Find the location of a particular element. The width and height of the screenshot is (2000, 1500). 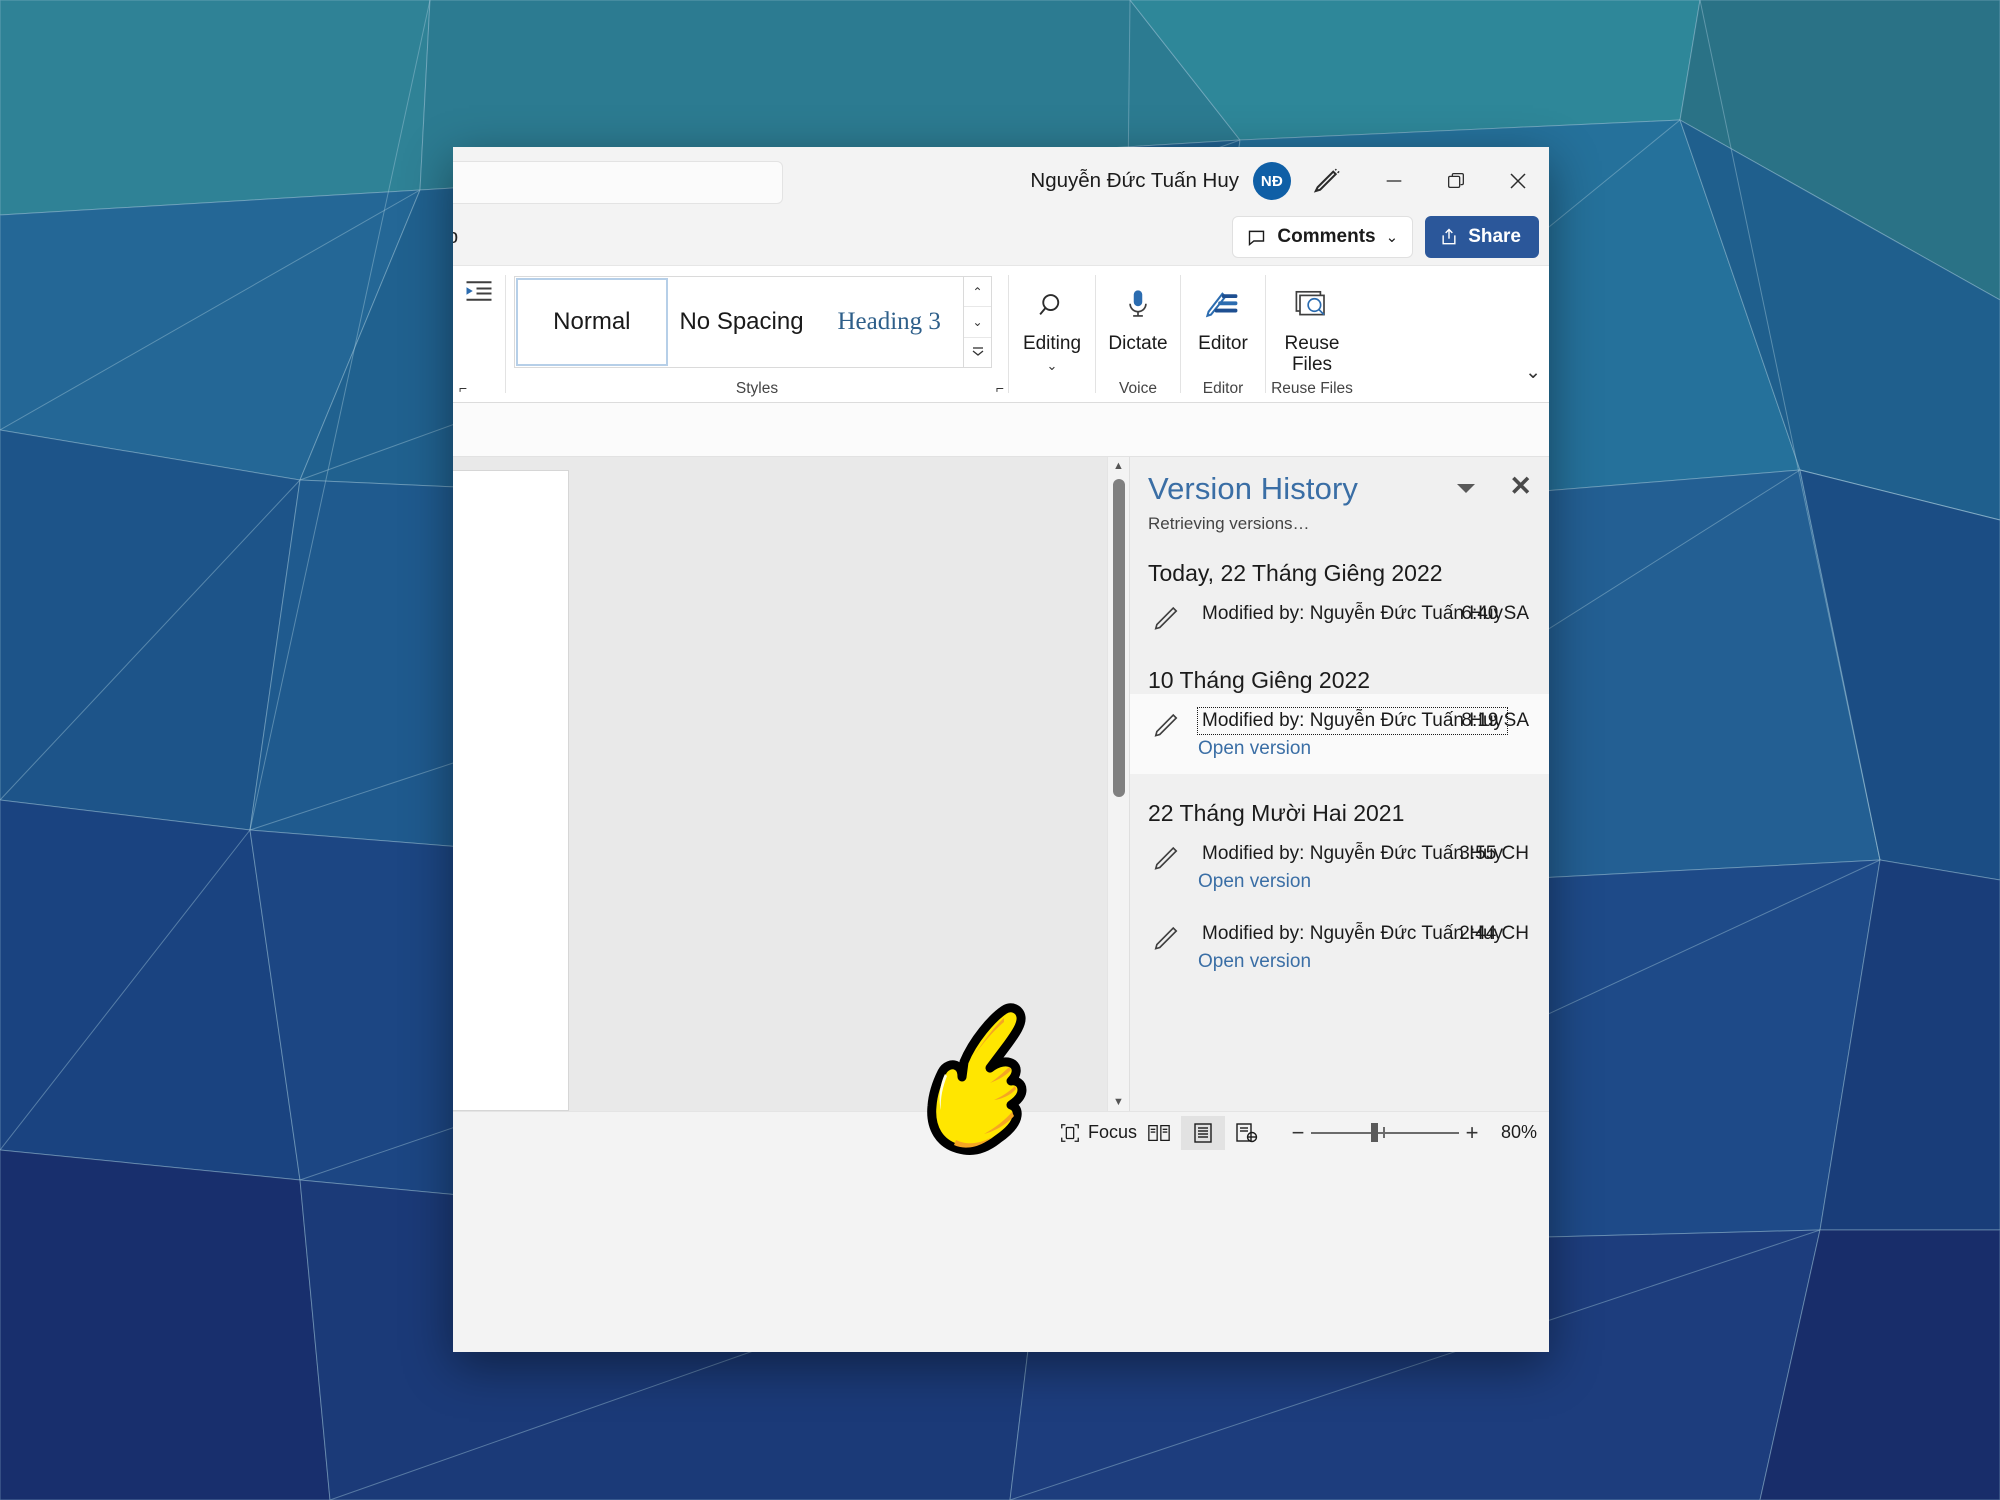

web-layout-icon is located at coordinates (1247, 1132).